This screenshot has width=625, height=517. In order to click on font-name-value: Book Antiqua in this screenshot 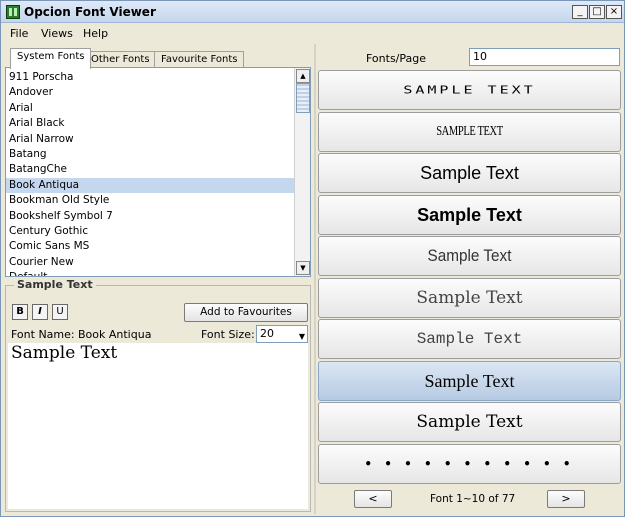, I will do `click(115, 334)`.